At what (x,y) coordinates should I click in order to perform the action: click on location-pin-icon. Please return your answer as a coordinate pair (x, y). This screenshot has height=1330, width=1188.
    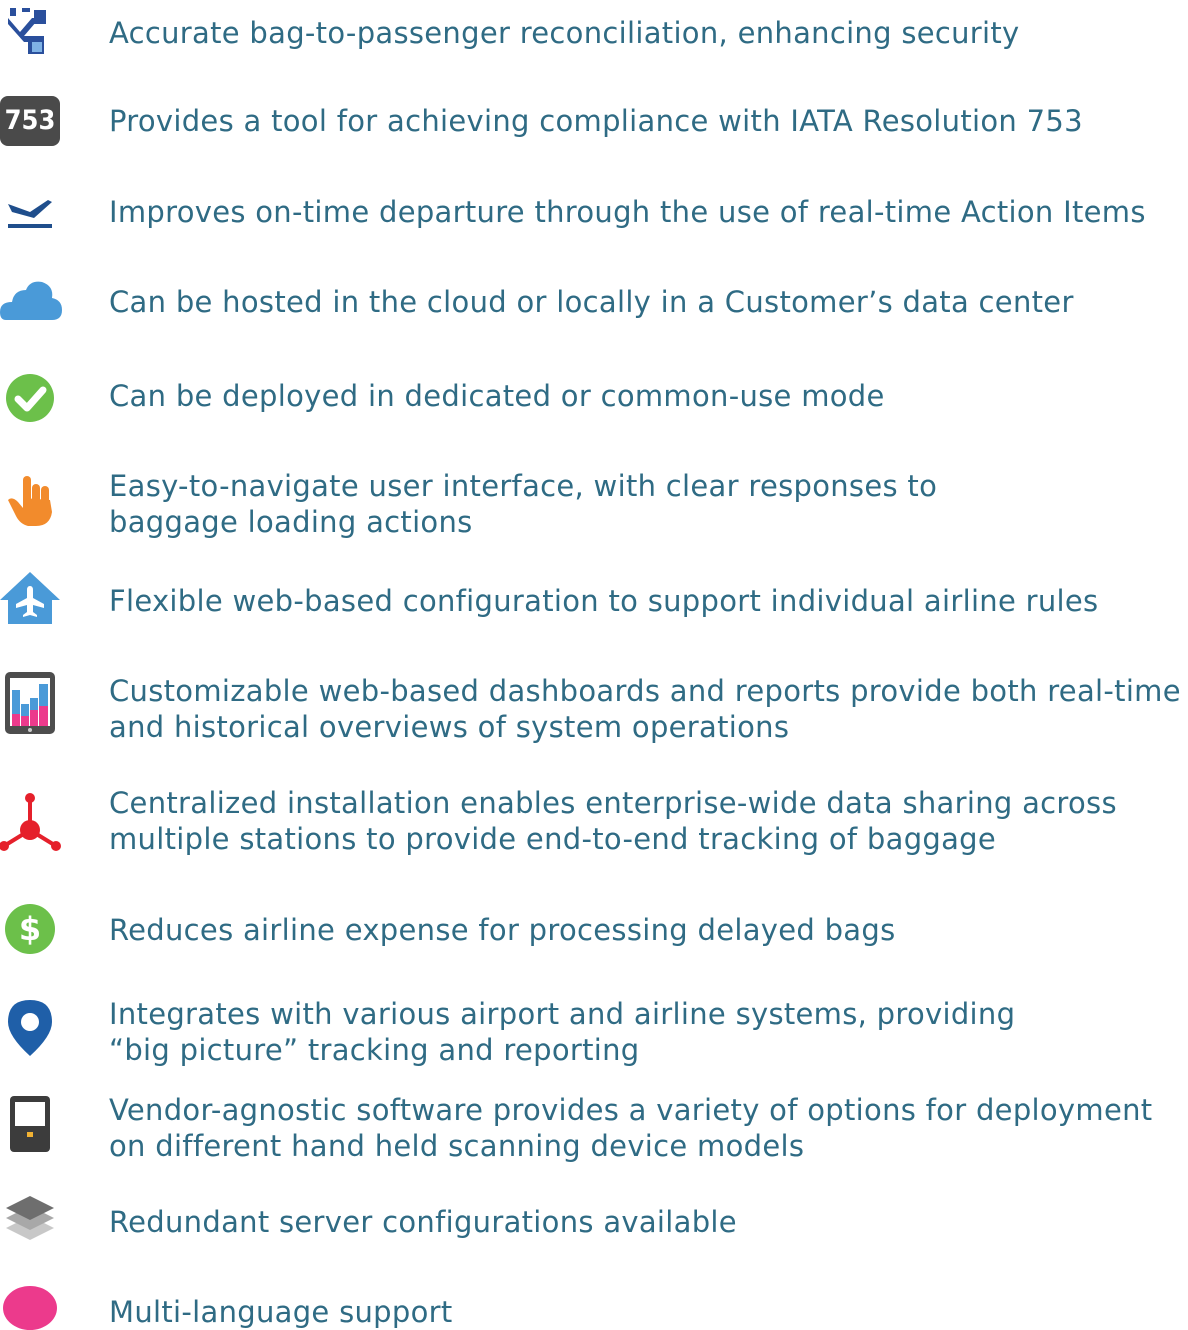
    Looking at the image, I should click on (30, 1028).